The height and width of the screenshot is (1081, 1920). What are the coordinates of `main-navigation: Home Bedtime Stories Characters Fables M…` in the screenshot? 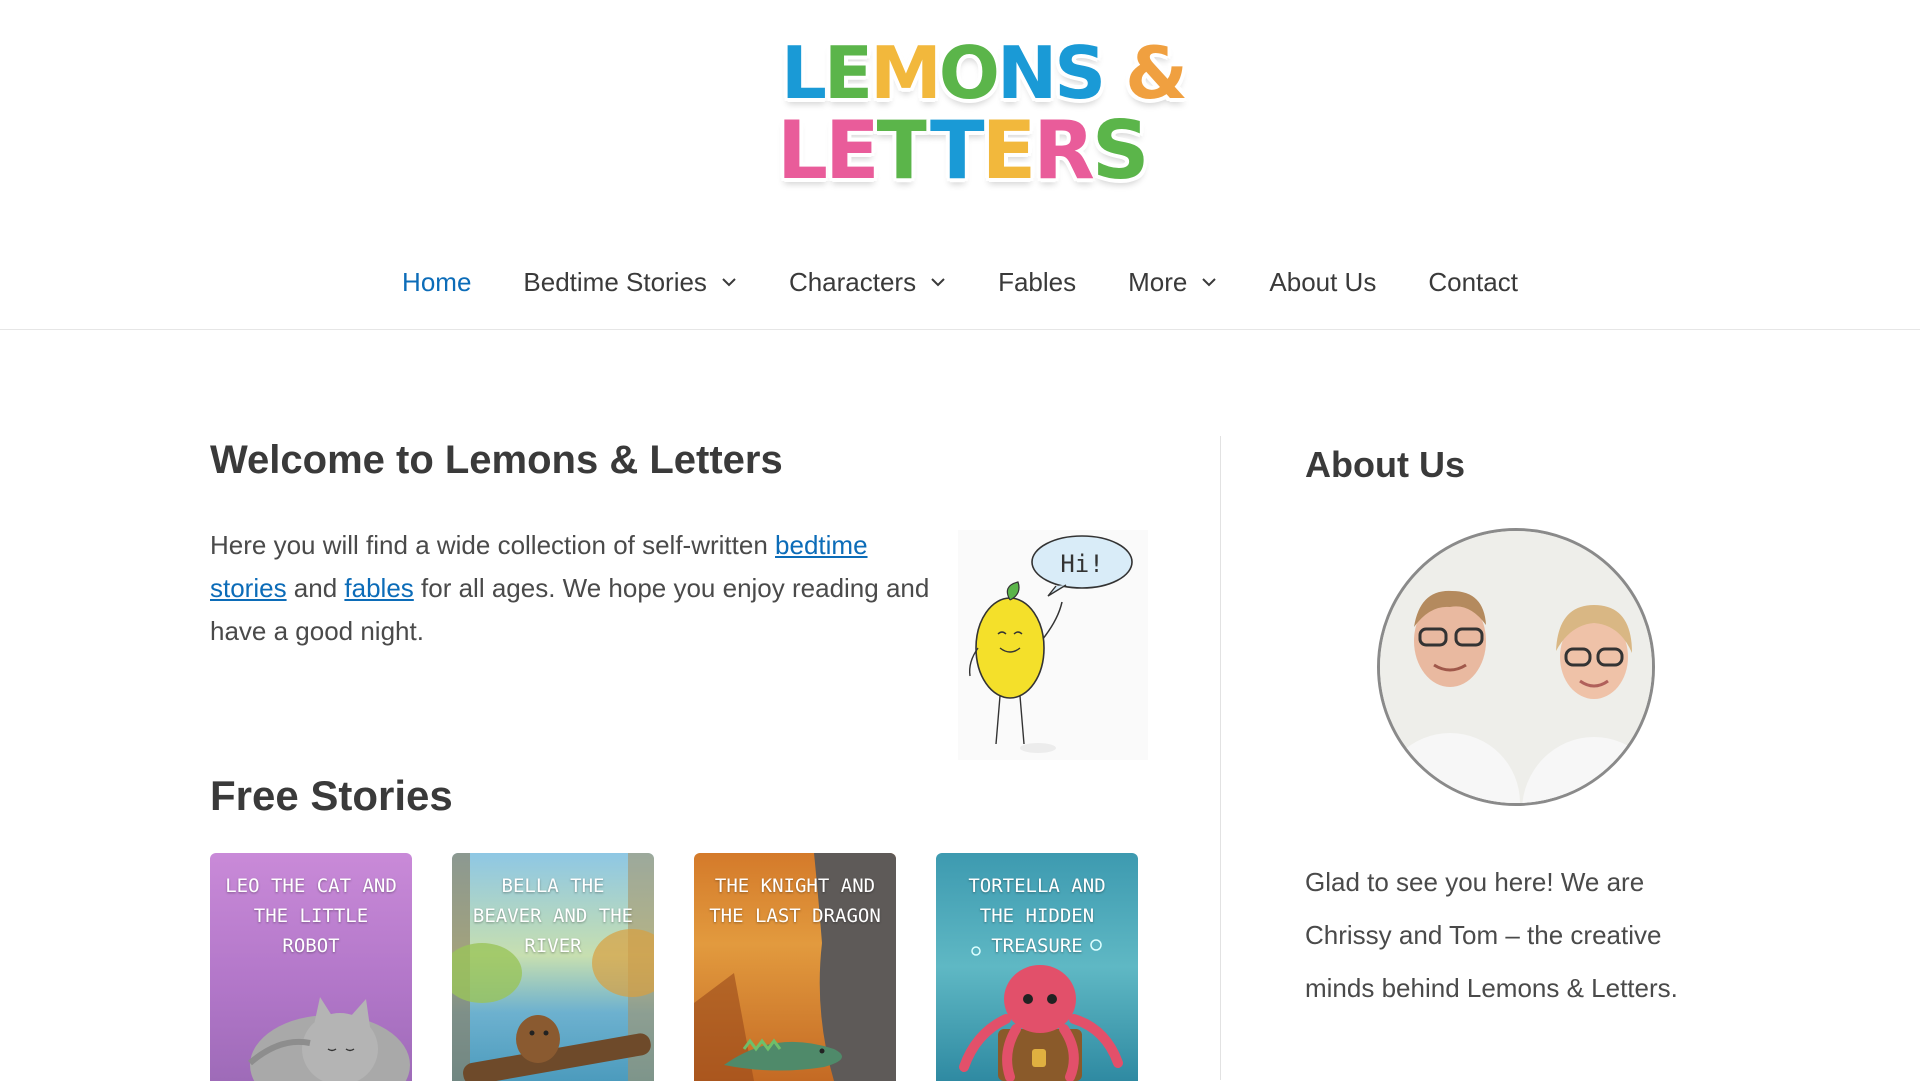 It's located at (960, 282).